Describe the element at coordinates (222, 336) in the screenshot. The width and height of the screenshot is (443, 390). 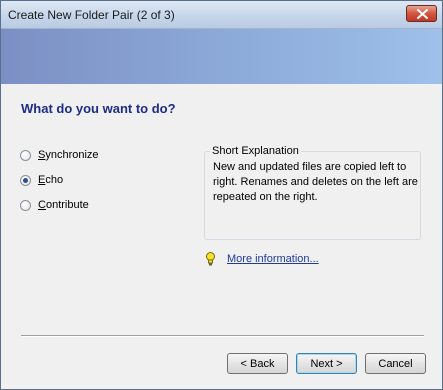
I see `footer-separator` at that location.